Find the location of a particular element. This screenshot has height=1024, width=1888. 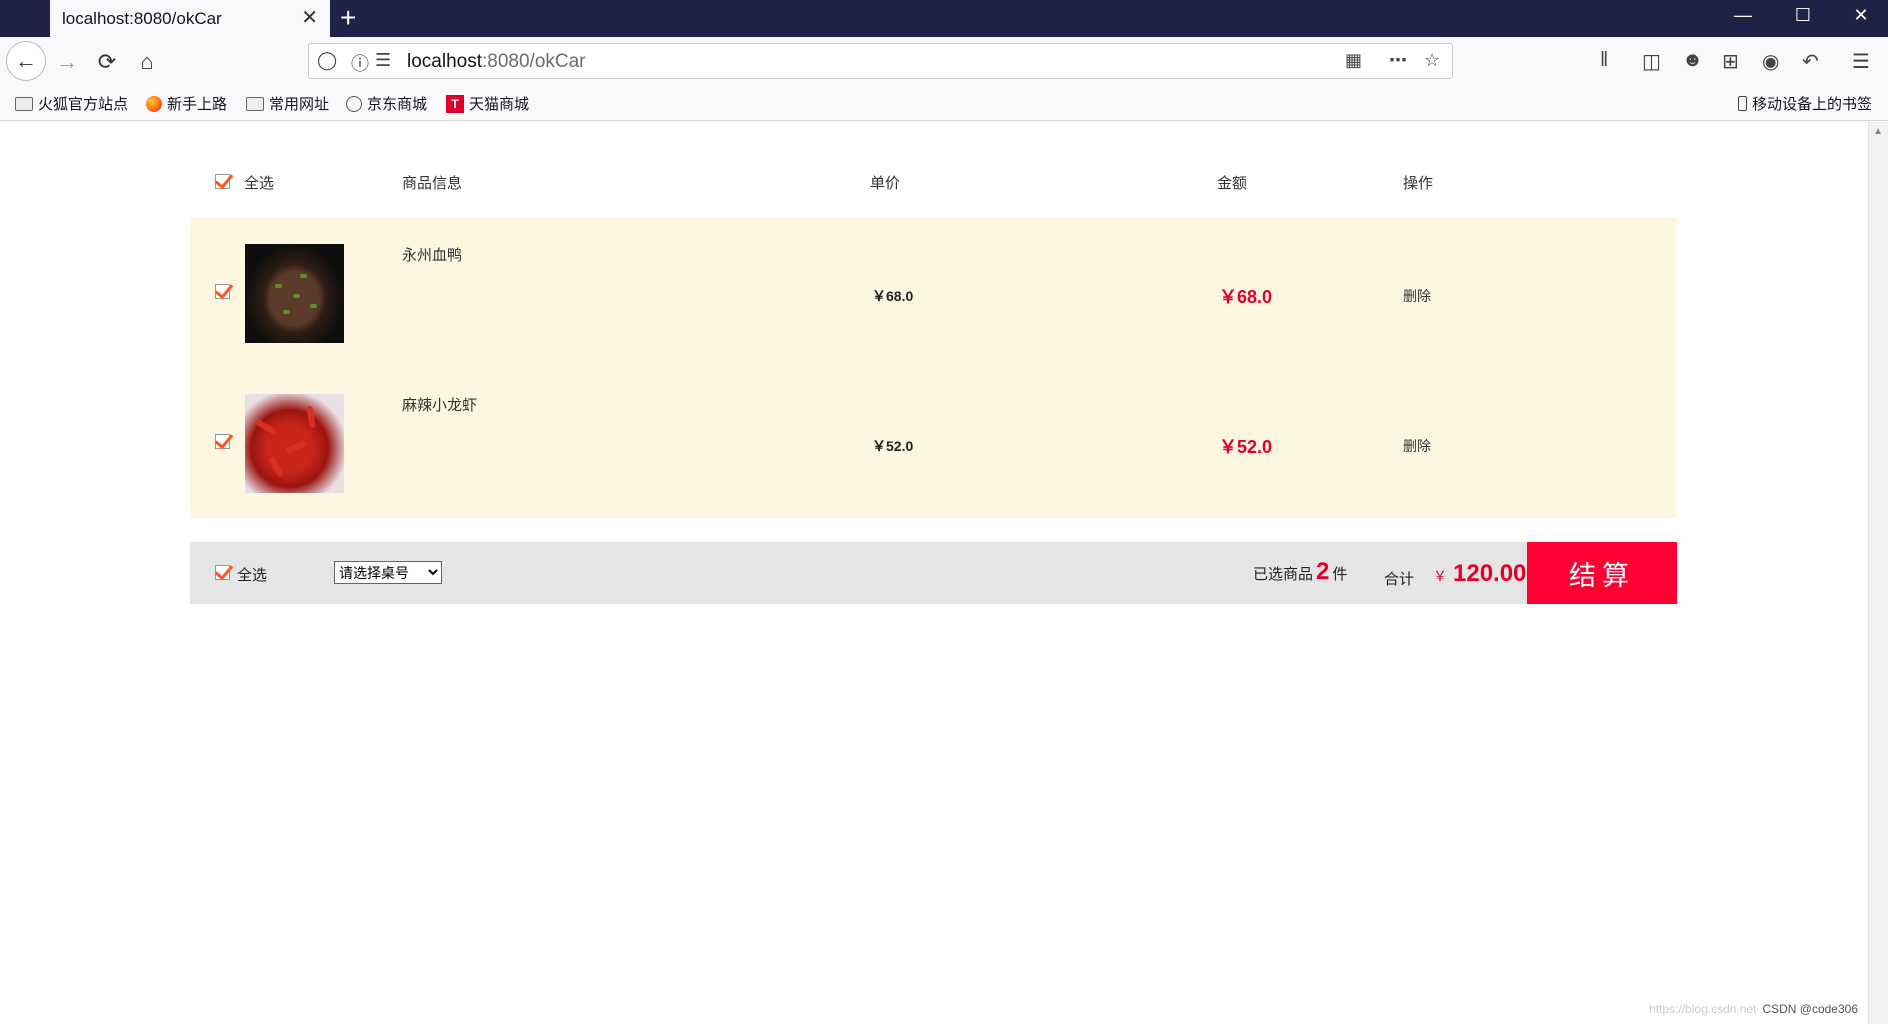

table-number-select: 请选择桌号 is located at coordinates (388, 572).